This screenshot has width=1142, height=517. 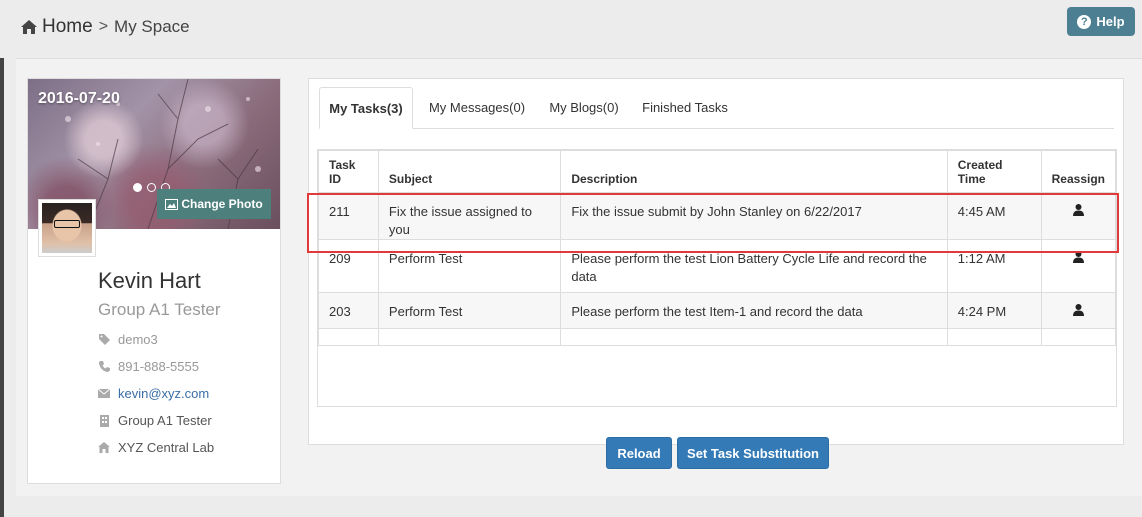 I want to click on header-reassign: Reassign, so click(x=1078, y=171).